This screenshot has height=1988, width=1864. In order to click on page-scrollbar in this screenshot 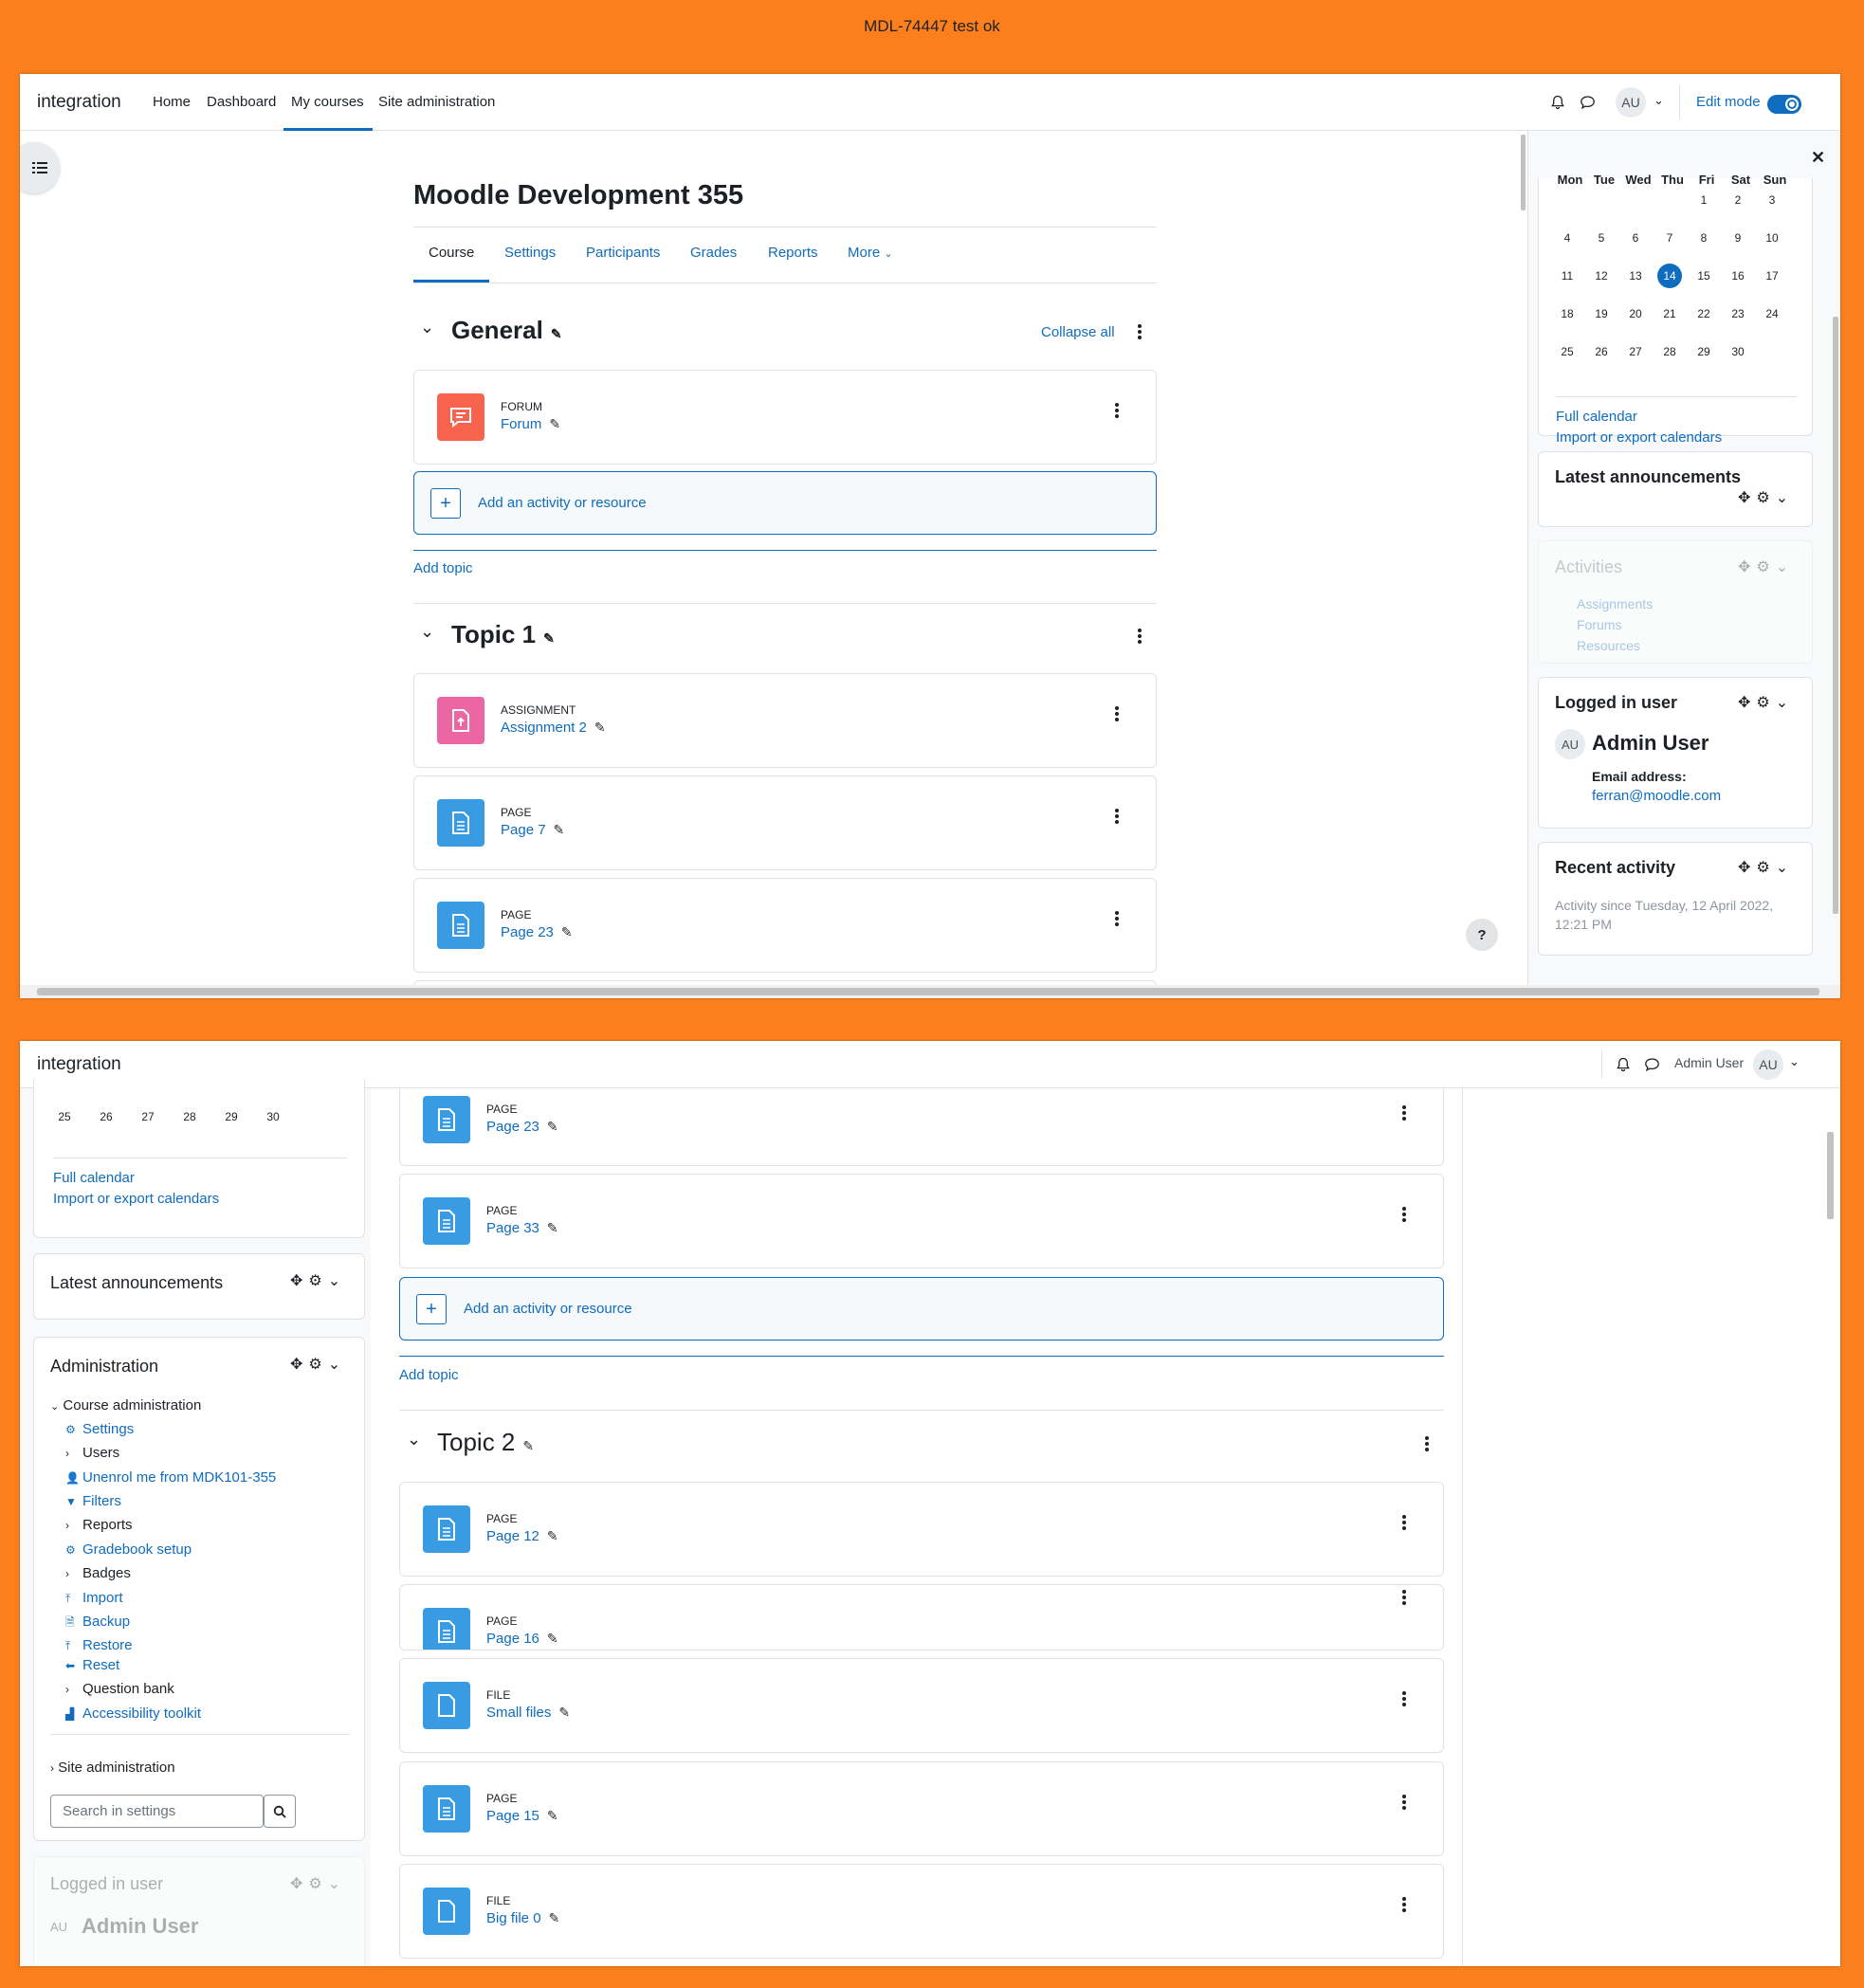, I will do `click(1830, 1175)`.